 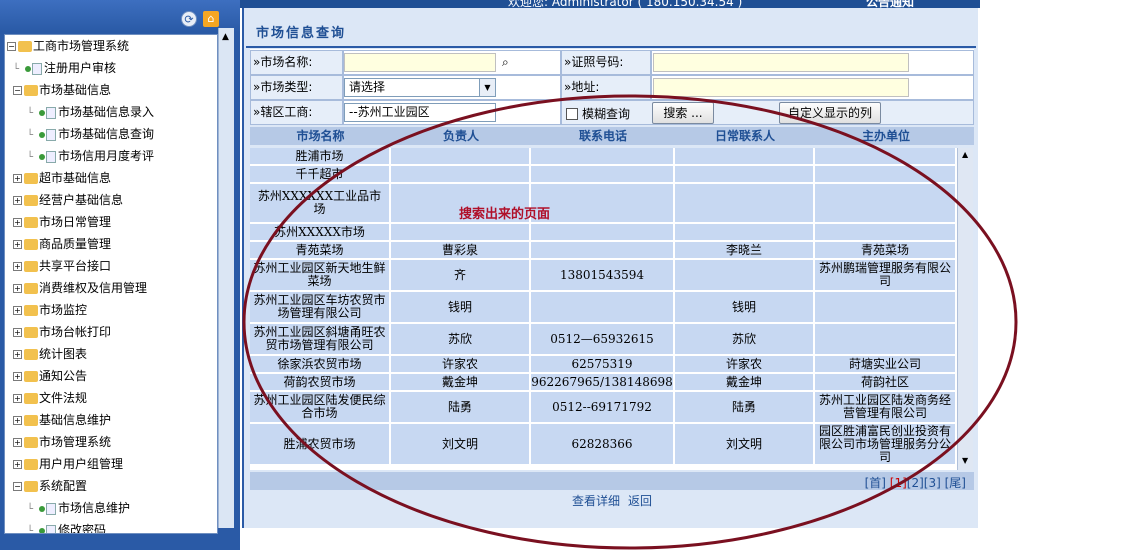 What do you see at coordinates (886, 383) in the screenshot?
I see `table-cell: 荷韵社区` at bounding box center [886, 383].